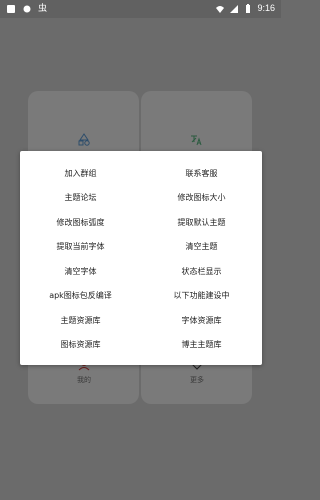 The image size is (320, 500). What do you see at coordinates (80, 320) in the screenshot?
I see `menu-item-theme-library: 主题资源库` at bounding box center [80, 320].